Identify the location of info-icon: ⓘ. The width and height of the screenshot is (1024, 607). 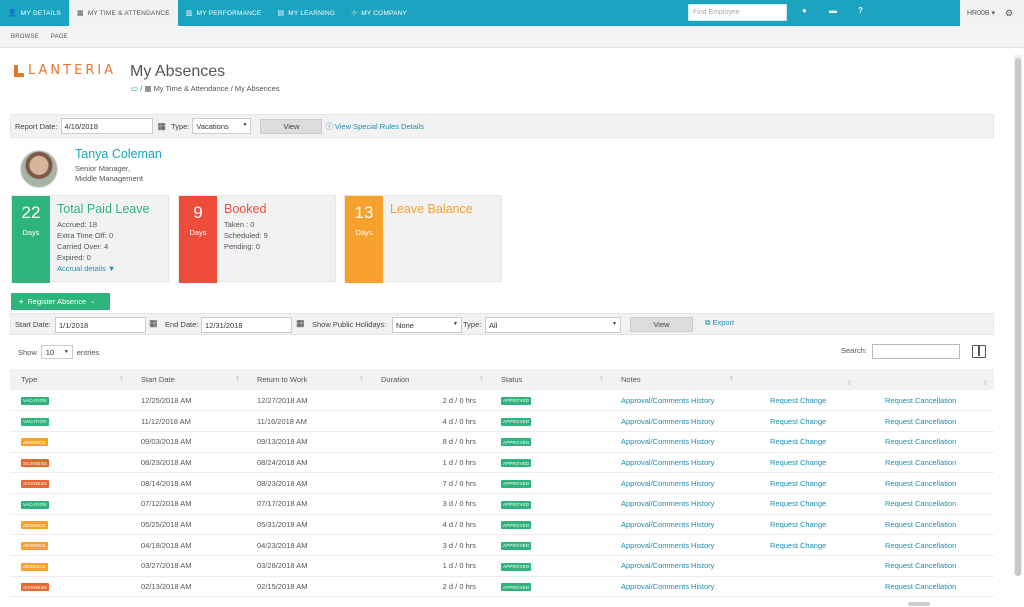
(329, 126).